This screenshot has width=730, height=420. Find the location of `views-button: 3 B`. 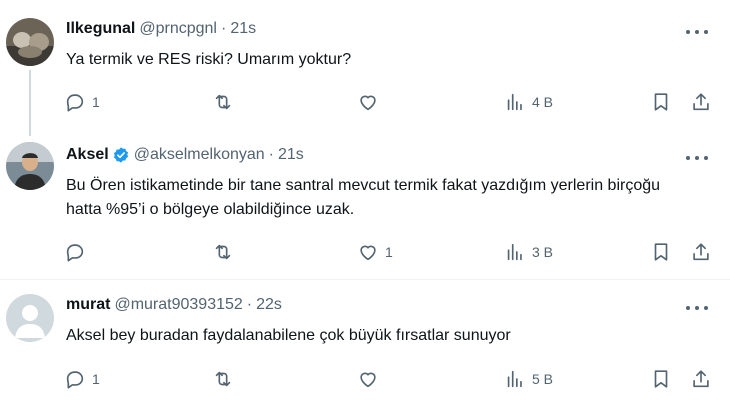

views-button: 3 B is located at coordinates (528, 252).